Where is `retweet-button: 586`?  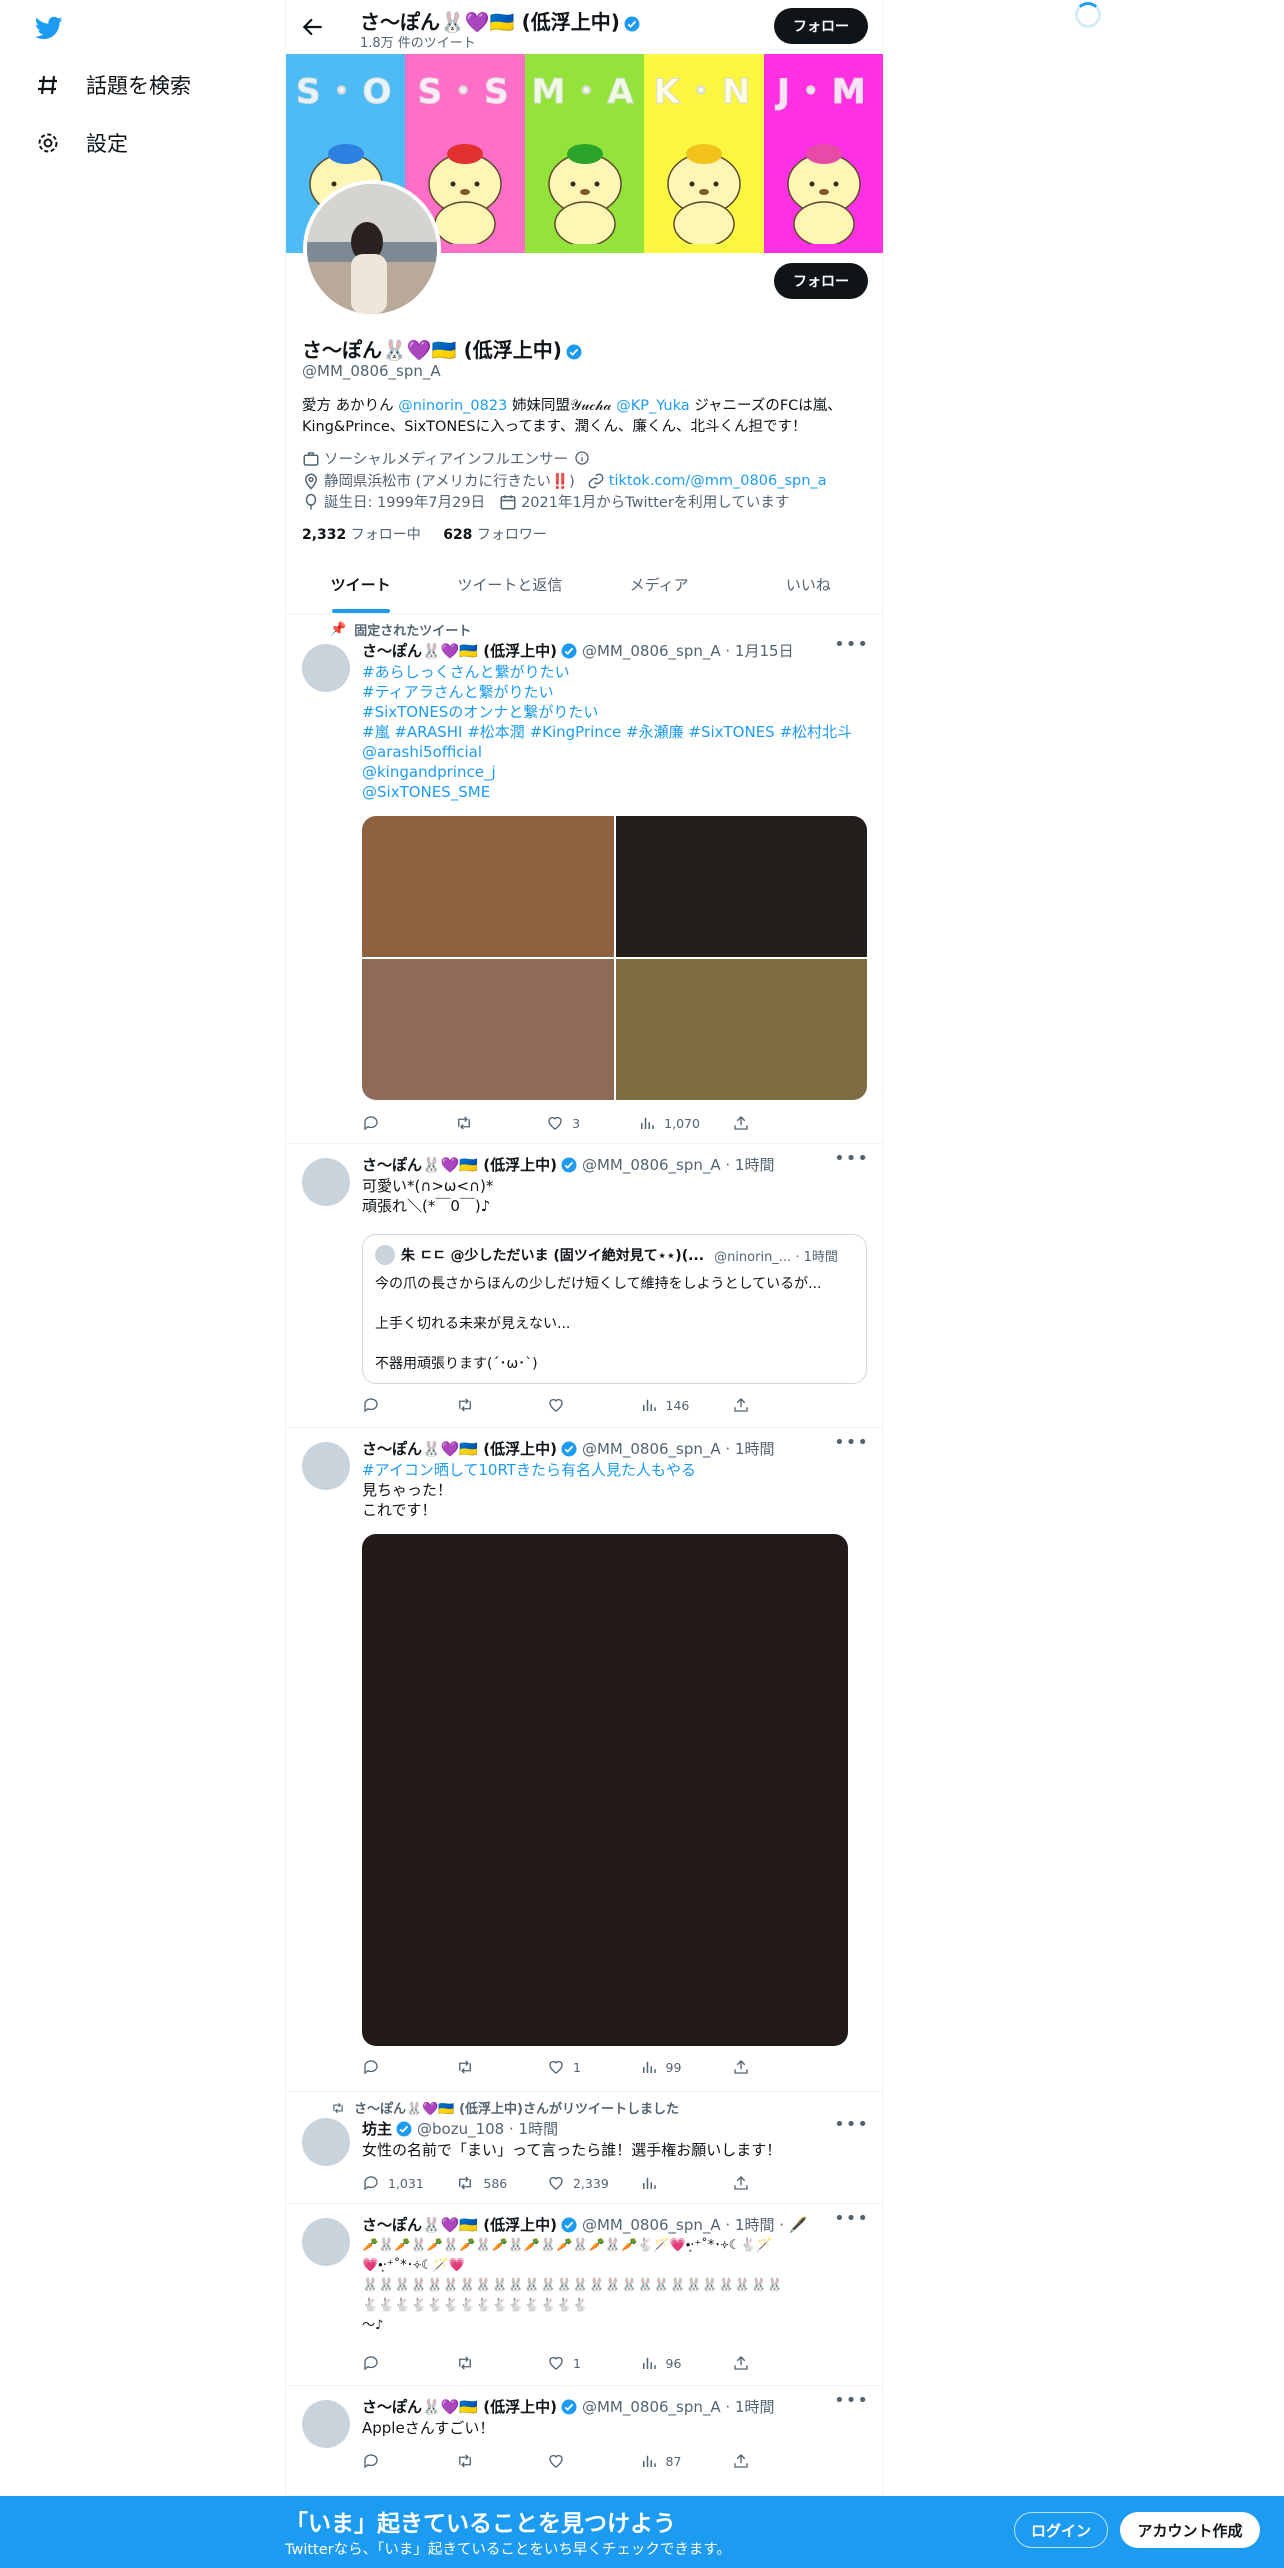 retweet-button: 586 is located at coordinates (485, 2183).